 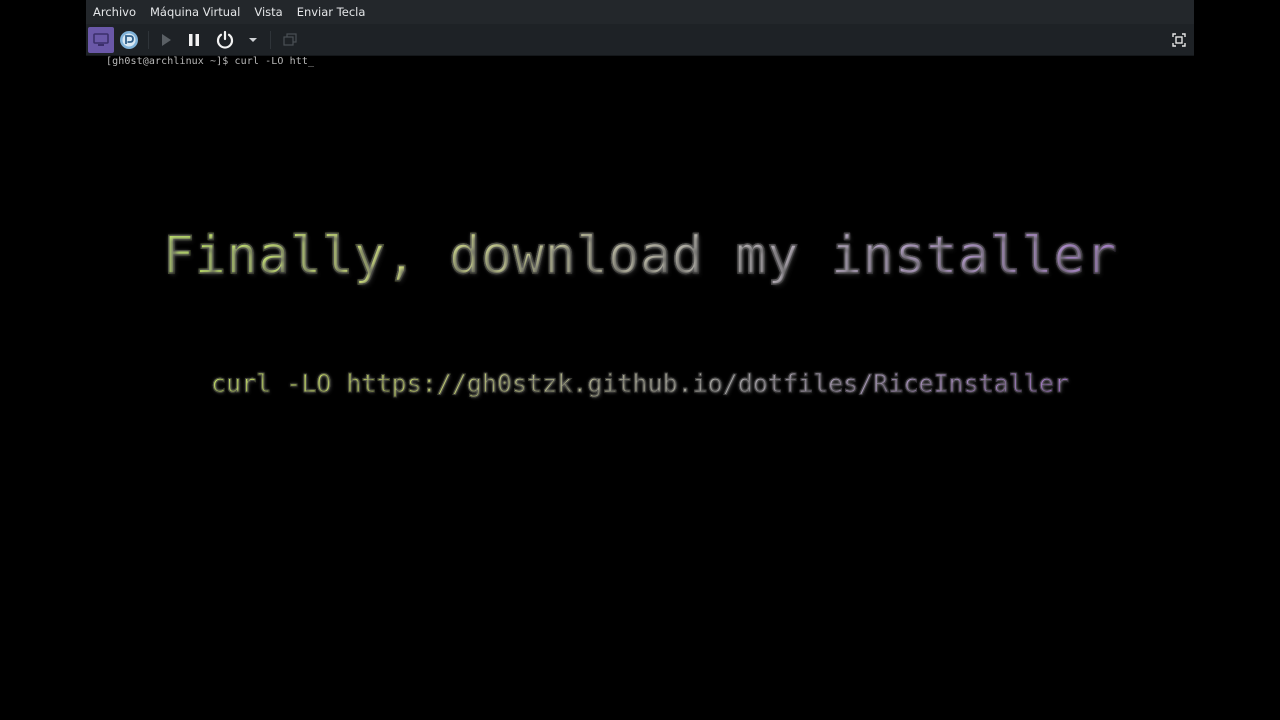 I want to click on menu-vista: Vista, so click(x=268, y=12).